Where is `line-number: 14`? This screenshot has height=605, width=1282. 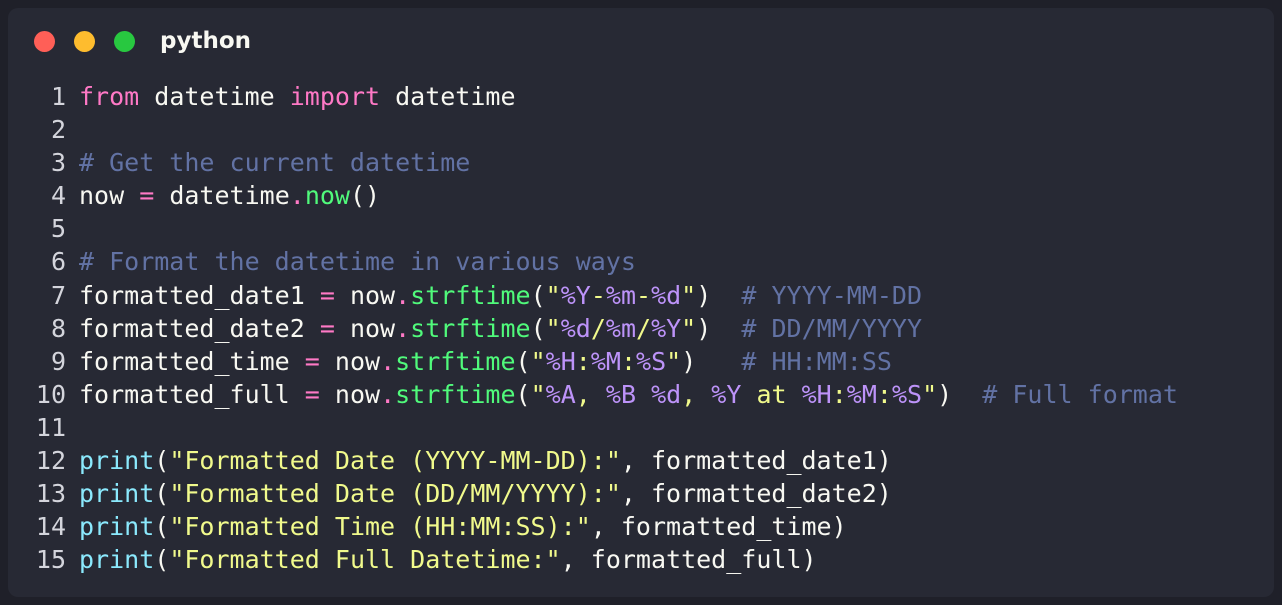 line-number: 14 is located at coordinates (50, 527).